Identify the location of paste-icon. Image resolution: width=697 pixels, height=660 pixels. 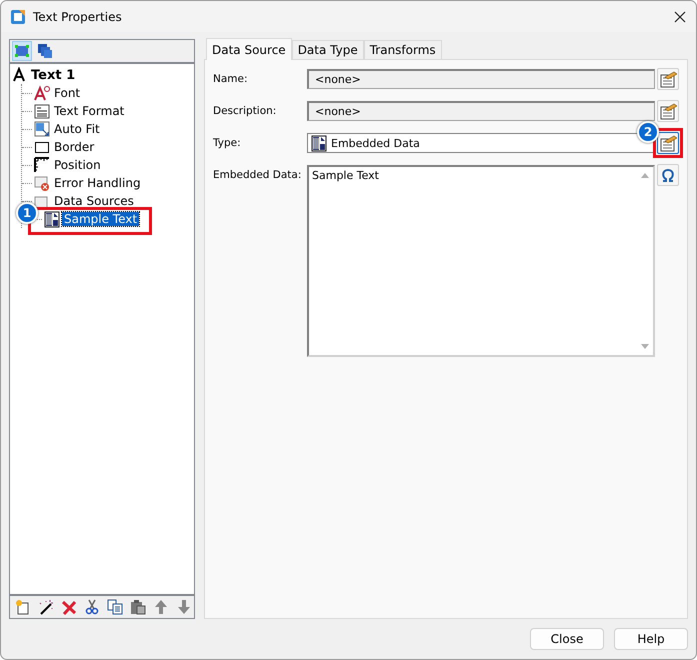
(138, 607).